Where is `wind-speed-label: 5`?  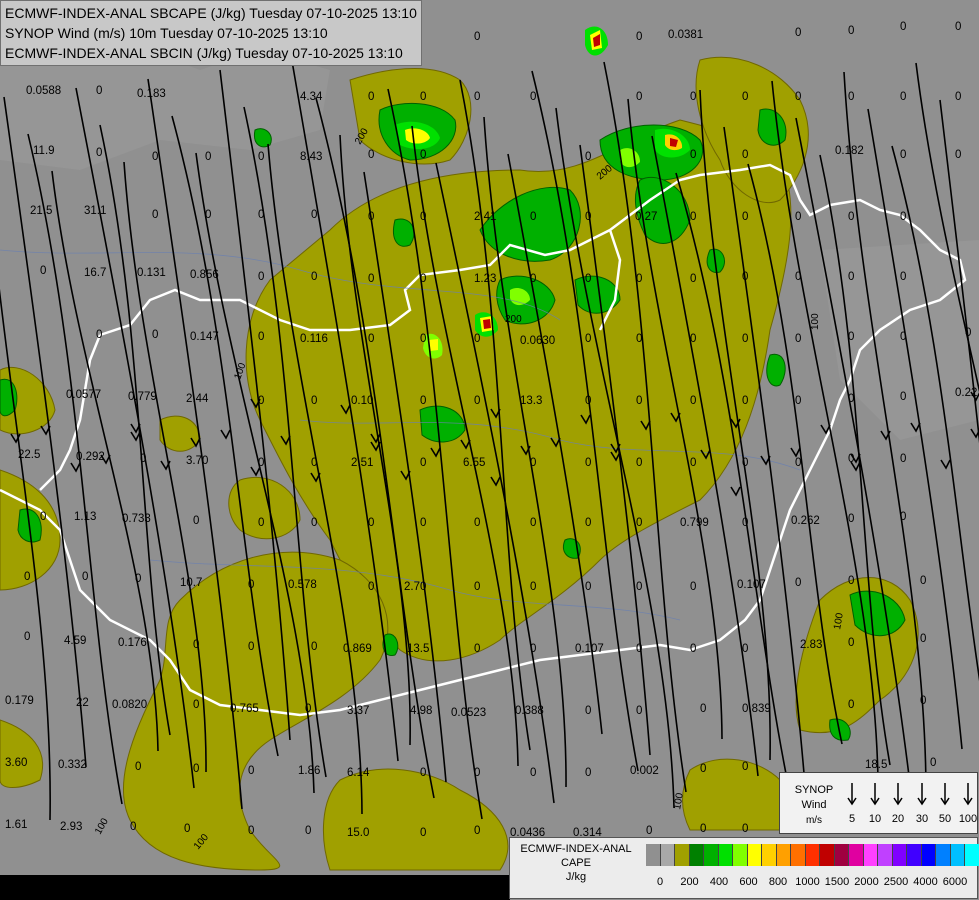 wind-speed-label: 5 is located at coordinates (852, 819).